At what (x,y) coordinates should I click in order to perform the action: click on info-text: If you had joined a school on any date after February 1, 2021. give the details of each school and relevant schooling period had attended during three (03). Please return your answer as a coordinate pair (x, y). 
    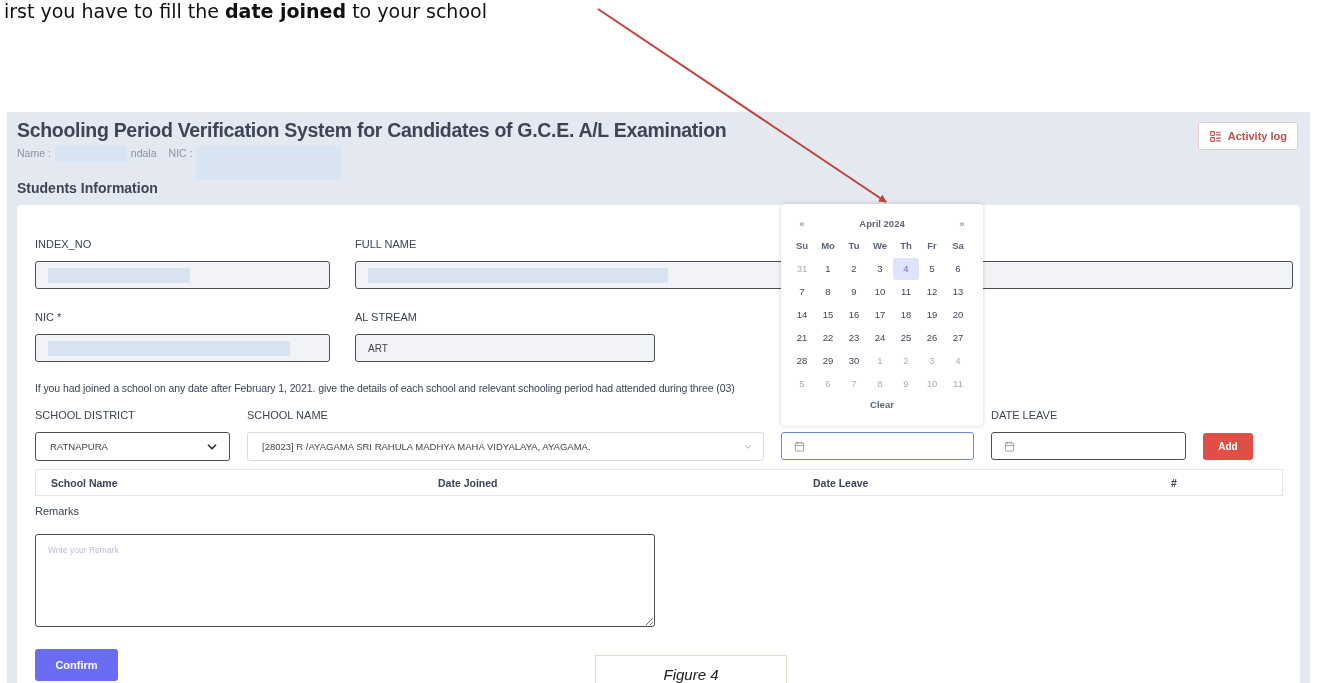
    Looking at the image, I should click on (385, 388).